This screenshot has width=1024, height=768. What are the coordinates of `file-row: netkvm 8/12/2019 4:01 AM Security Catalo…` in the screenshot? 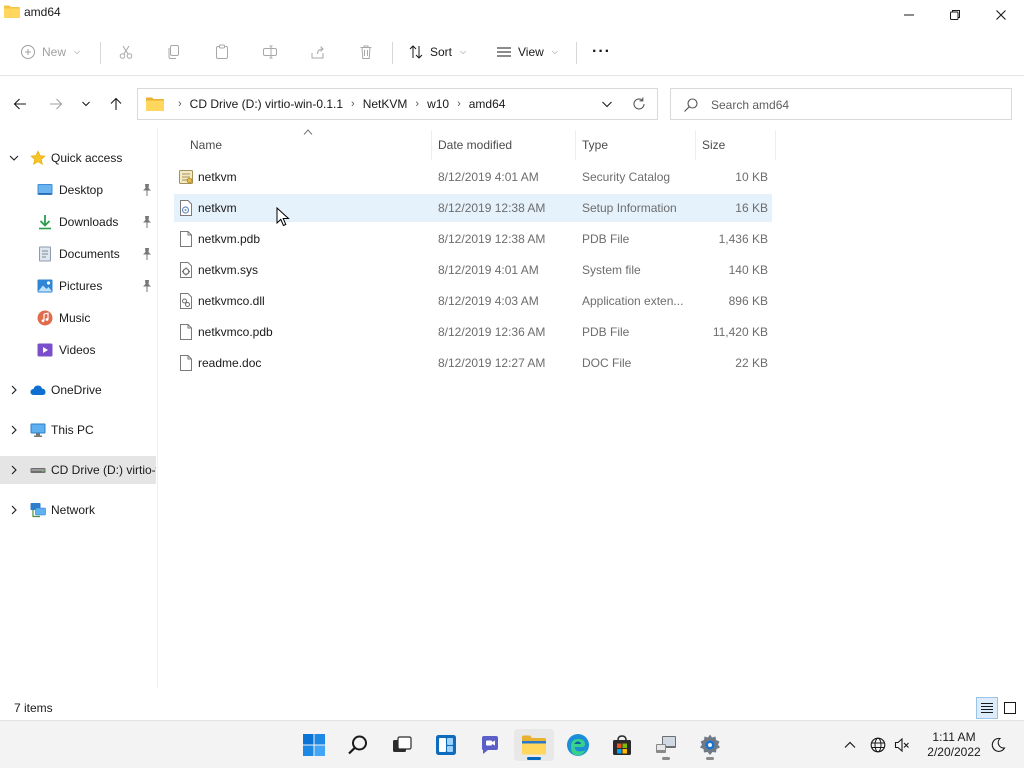 It's located at (473, 177).